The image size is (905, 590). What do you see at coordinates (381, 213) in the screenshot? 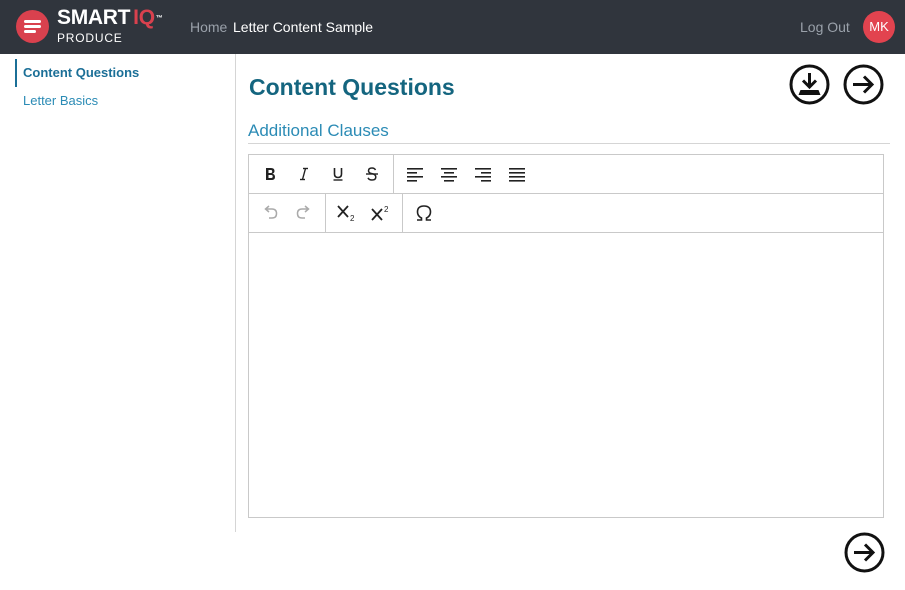
I see `superscript-icon: 2` at bounding box center [381, 213].